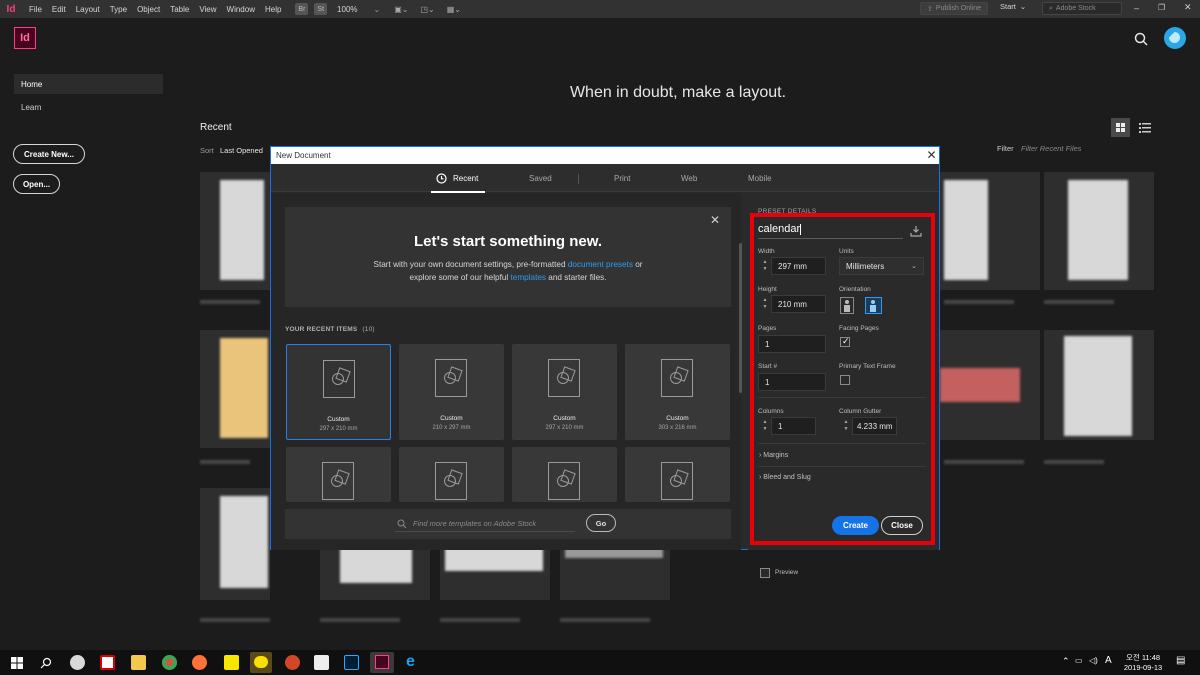  Describe the element at coordinates (578, 179) in the screenshot. I see `tab-divider` at that location.